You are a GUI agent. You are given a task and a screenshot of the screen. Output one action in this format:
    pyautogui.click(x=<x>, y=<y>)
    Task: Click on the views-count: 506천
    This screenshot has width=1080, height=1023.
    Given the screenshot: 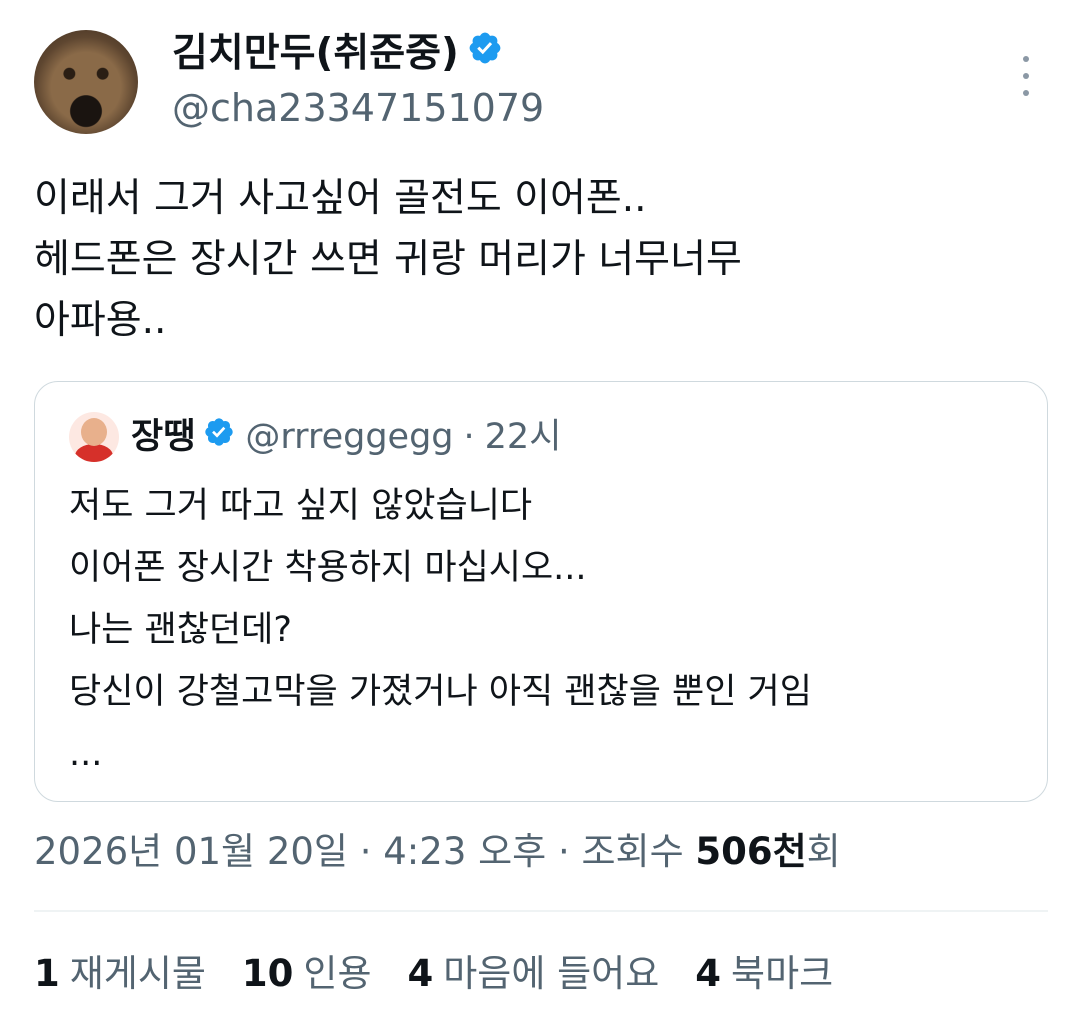 What is the action you would take?
    pyautogui.click(x=751, y=851)
    